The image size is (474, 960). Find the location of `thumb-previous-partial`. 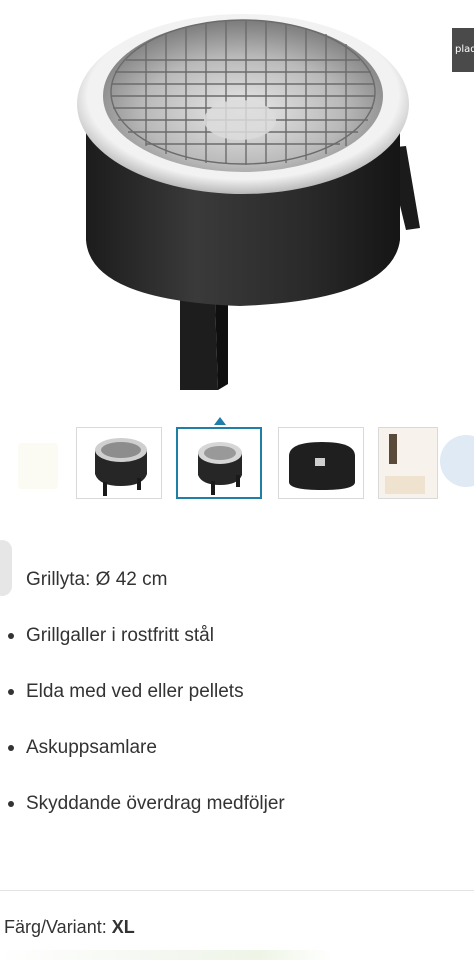

thumb-previous-partial is located at coordinates (38, 466).